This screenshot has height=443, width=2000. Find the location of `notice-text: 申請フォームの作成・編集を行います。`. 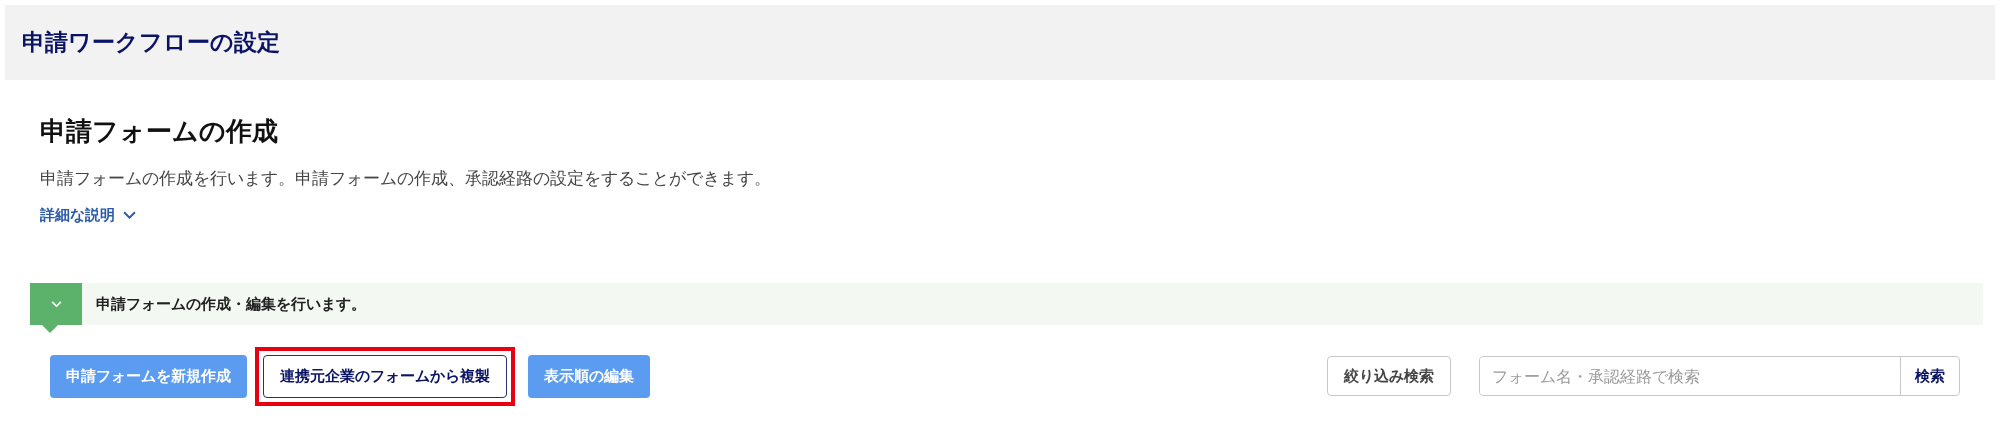

notice-text: 申請フォームの作成・編集を行います。 is located at coordinates (231, 304).